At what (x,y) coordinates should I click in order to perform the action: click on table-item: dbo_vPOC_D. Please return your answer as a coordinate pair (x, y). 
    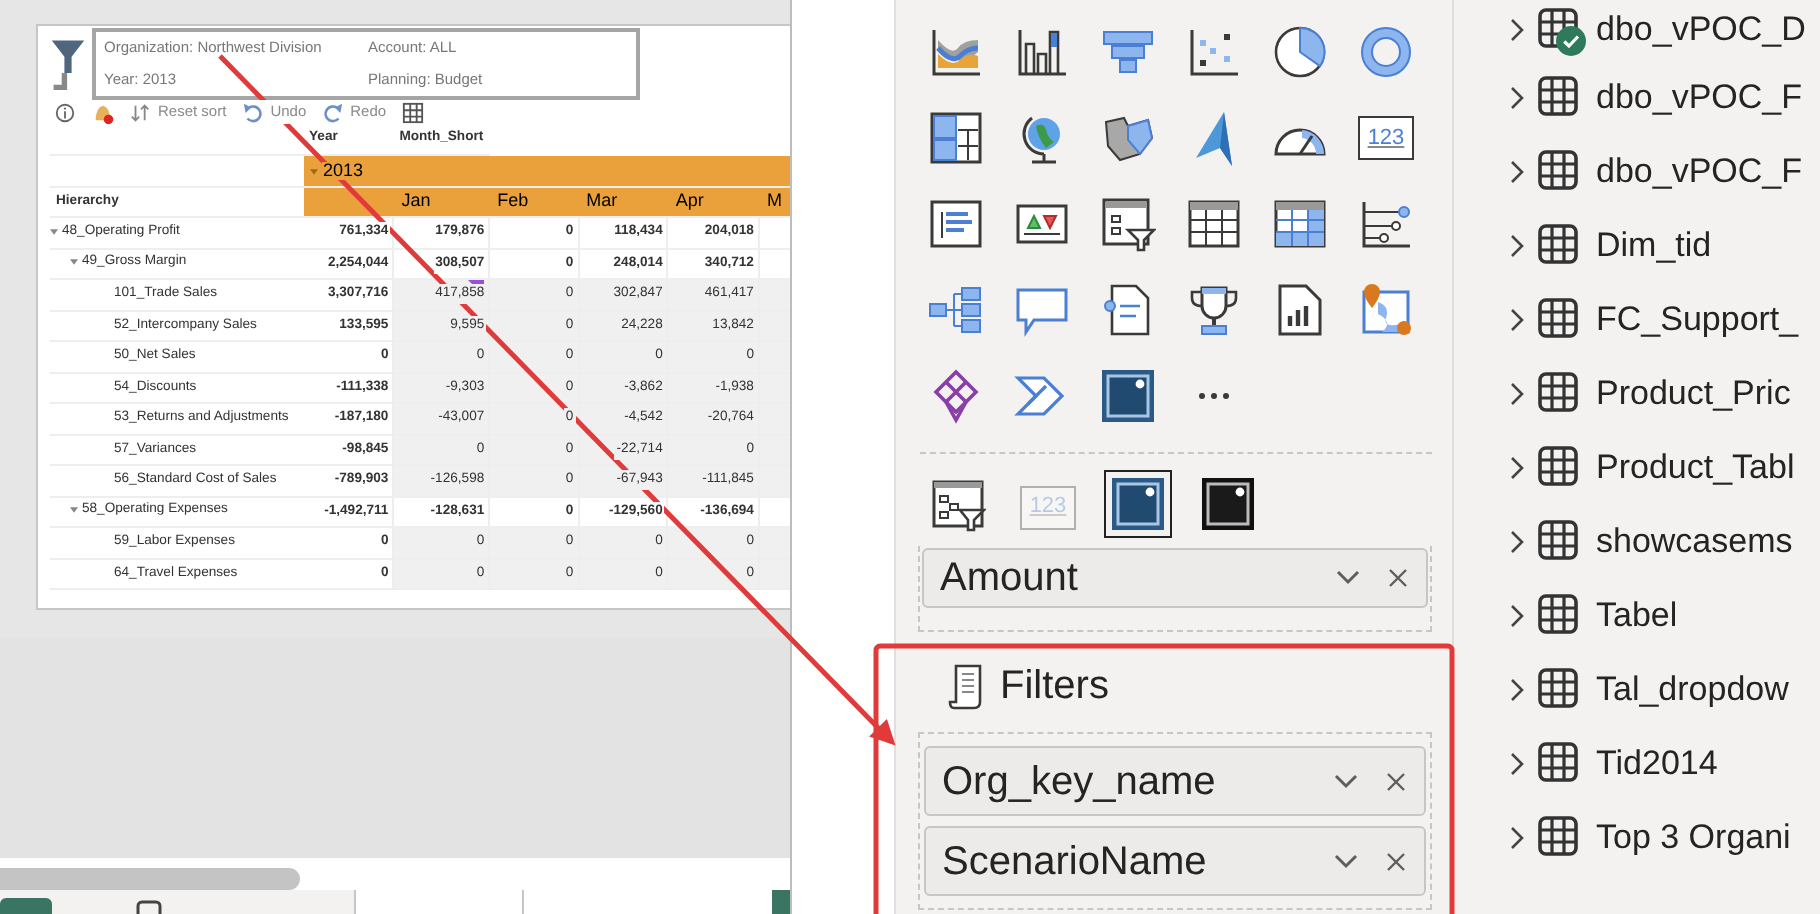
    Looking at the image, I should click on (1664, 30).